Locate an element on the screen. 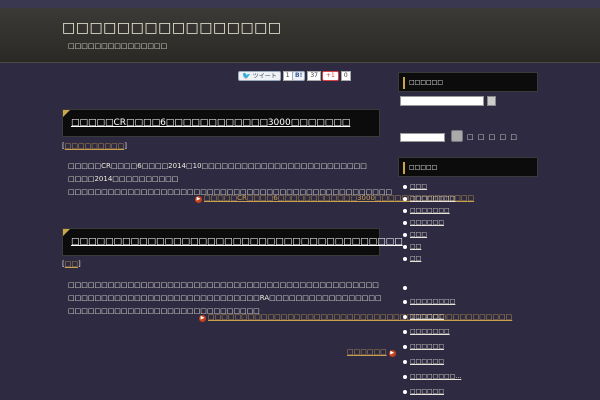 The image size is (600, 400). tweet-label: ツイート is located at coordinates (264, 76).